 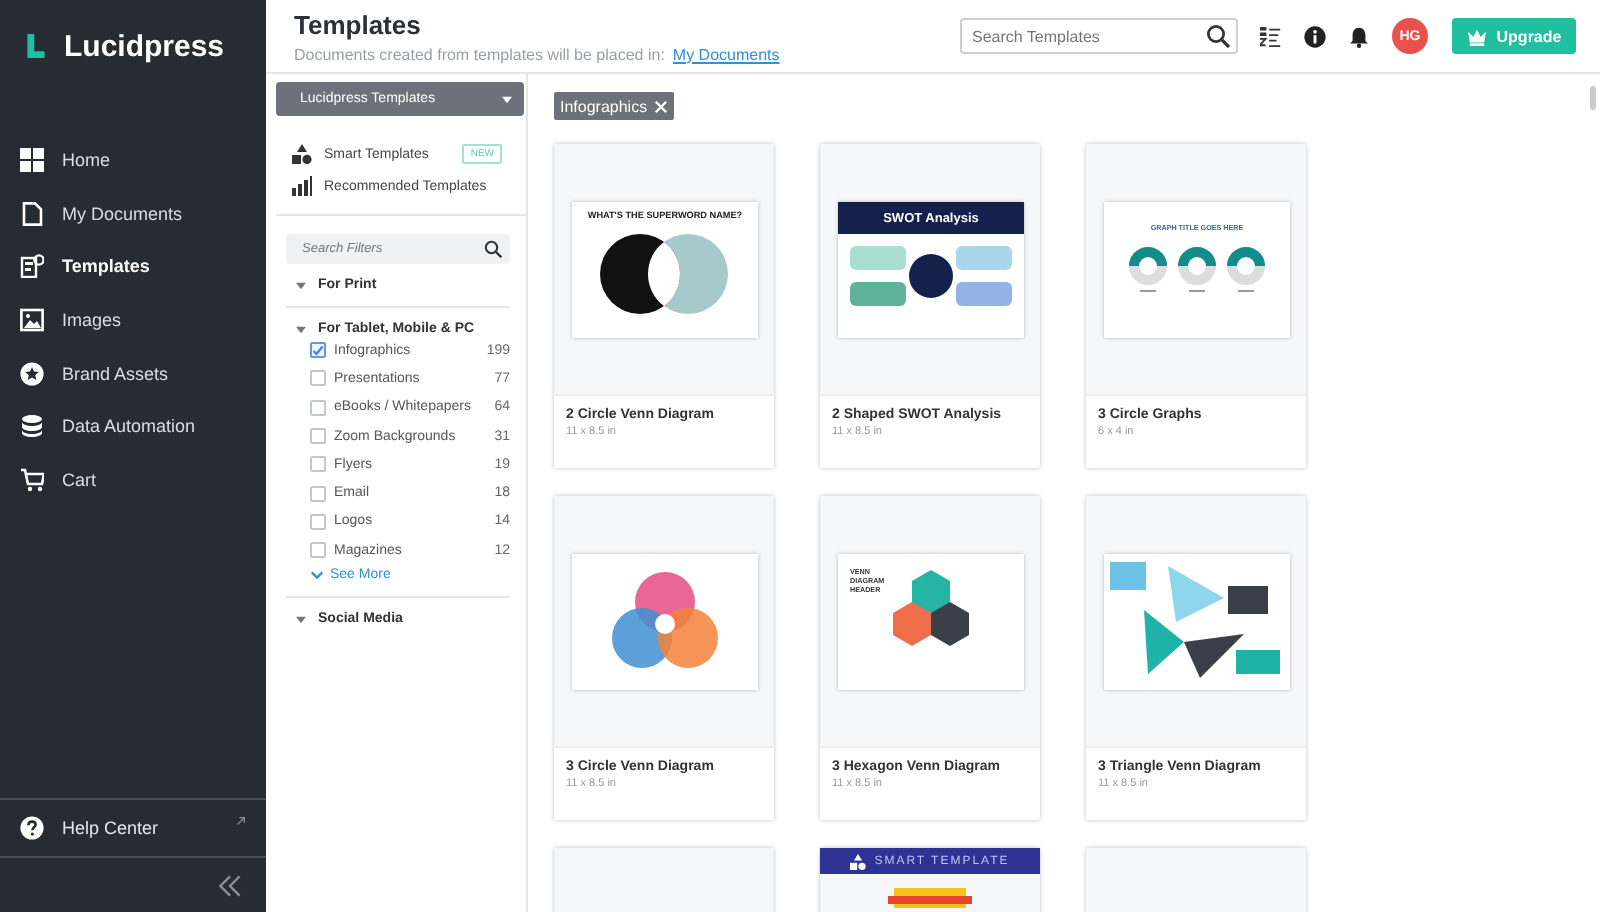 What do you see at coordinates (36, 46) in the screenshot?
I see `logo-icon` at bounding box center [36, 46].